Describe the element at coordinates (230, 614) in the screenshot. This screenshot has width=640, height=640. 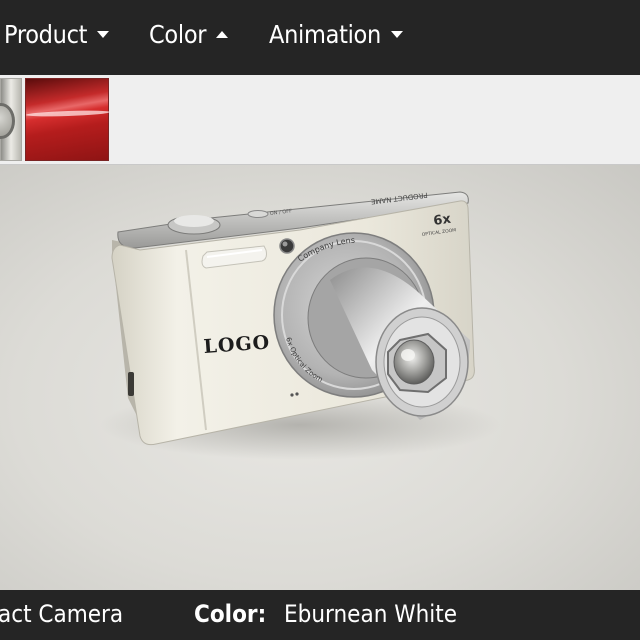
I see `color-label: Color:` at that location.